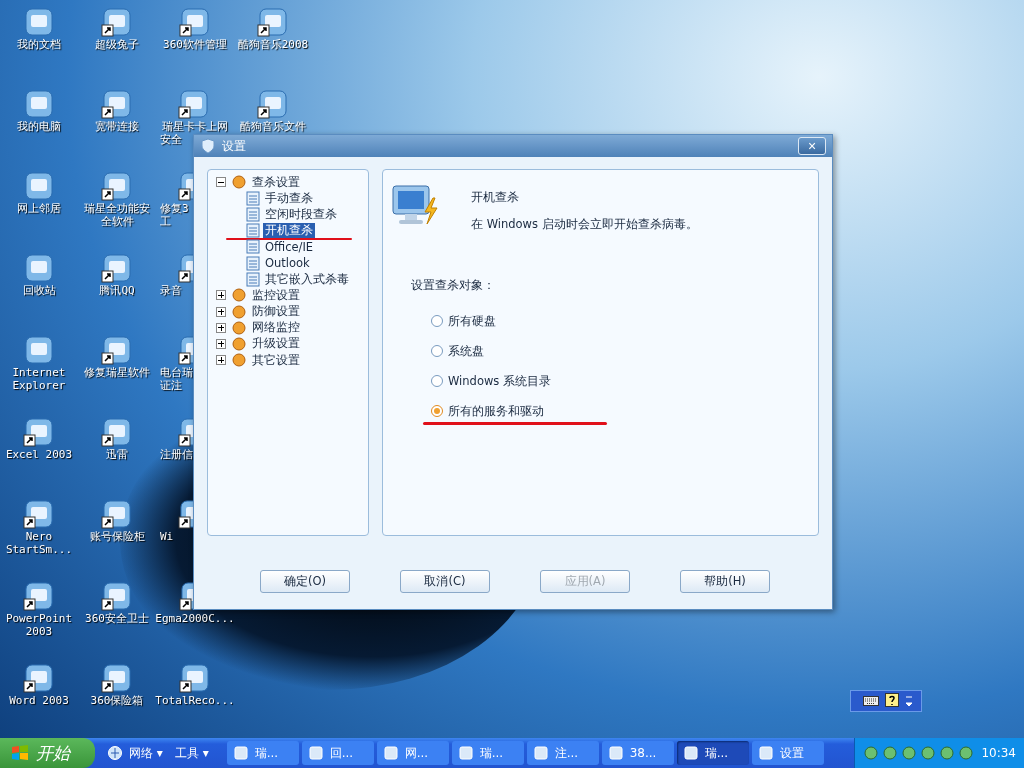 This screenshot has width=1024, height=768. I want to click on tree-item: Office/IE, so click(289, 246).